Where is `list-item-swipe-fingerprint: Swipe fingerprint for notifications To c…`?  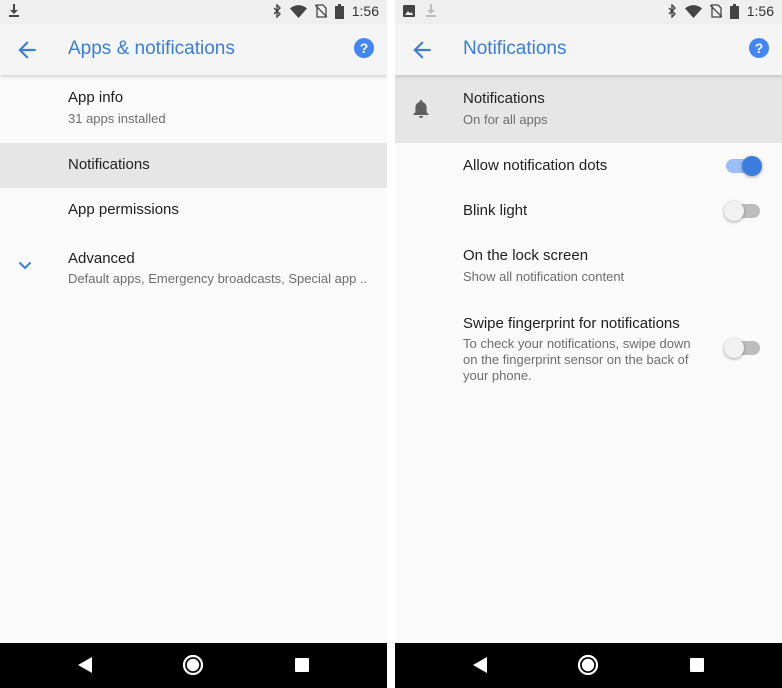
list-item-swipe-fingerprint: Swipe fingerprint for notifications To c… is located at coordinates (588, 348).